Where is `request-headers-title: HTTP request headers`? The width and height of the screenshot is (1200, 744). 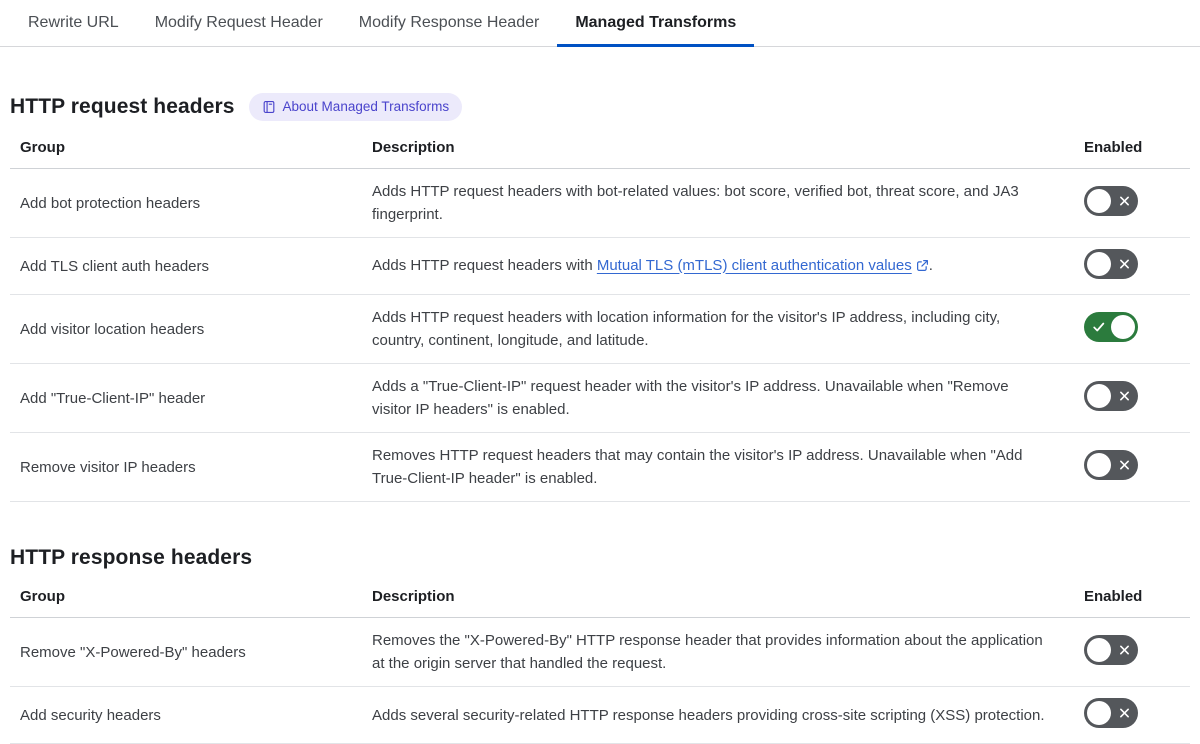 request-headers-title: HTTP request headers is located at coordinates (122, 106).